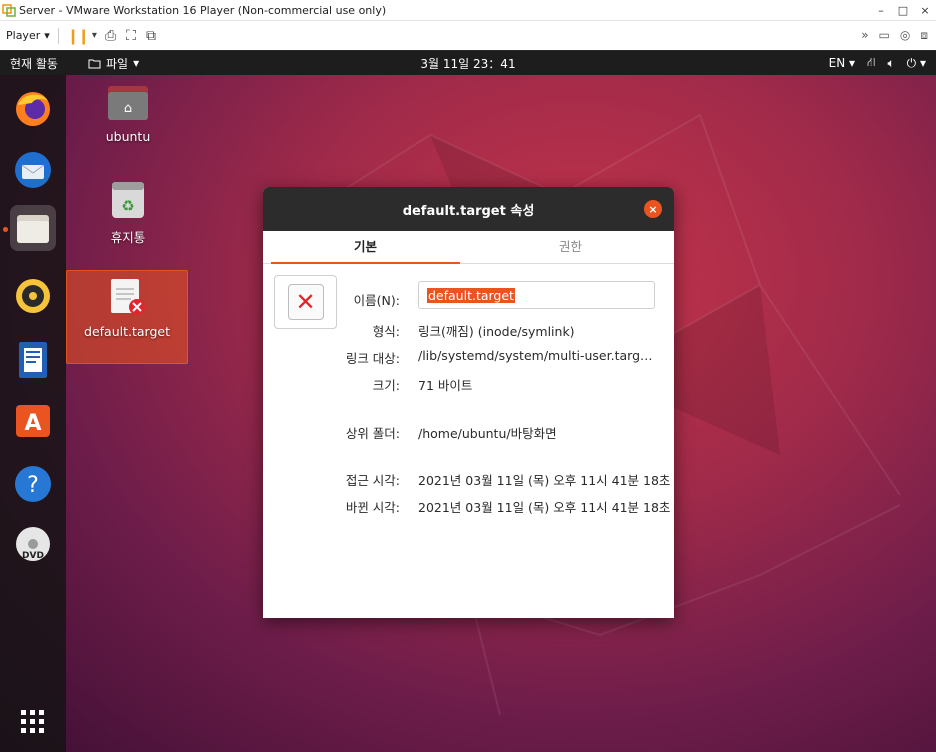 This screenshot has width=936, height=752. I want to click on player-menu-label: Player, so click(23, 35).